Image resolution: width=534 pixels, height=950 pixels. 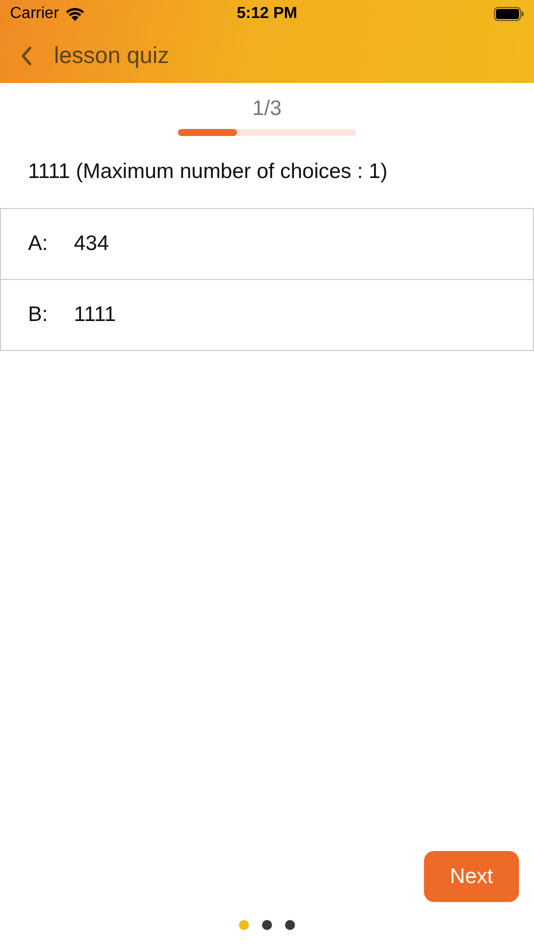 I want to click on wifi-icon, so click(x=74, y=14).